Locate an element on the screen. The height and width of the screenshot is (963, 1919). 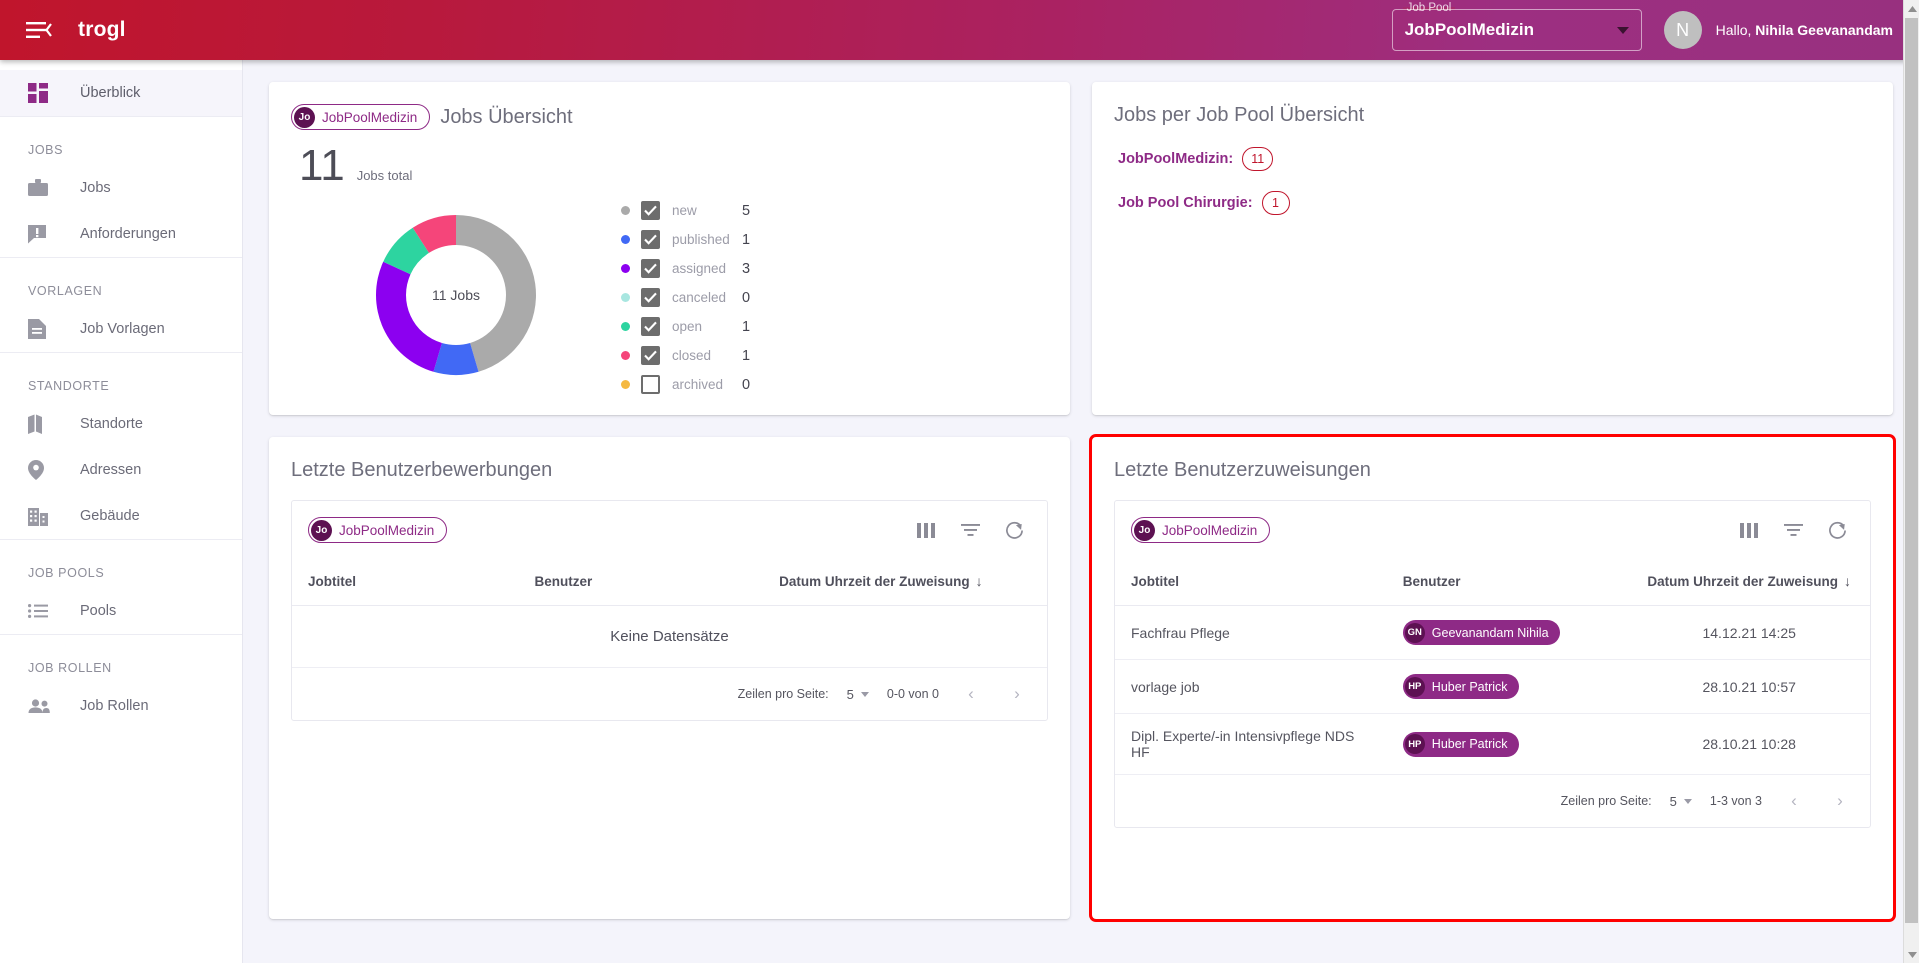
applications-title: Letzte Benutzerbewerbungen is located at coordinates (422, 470).